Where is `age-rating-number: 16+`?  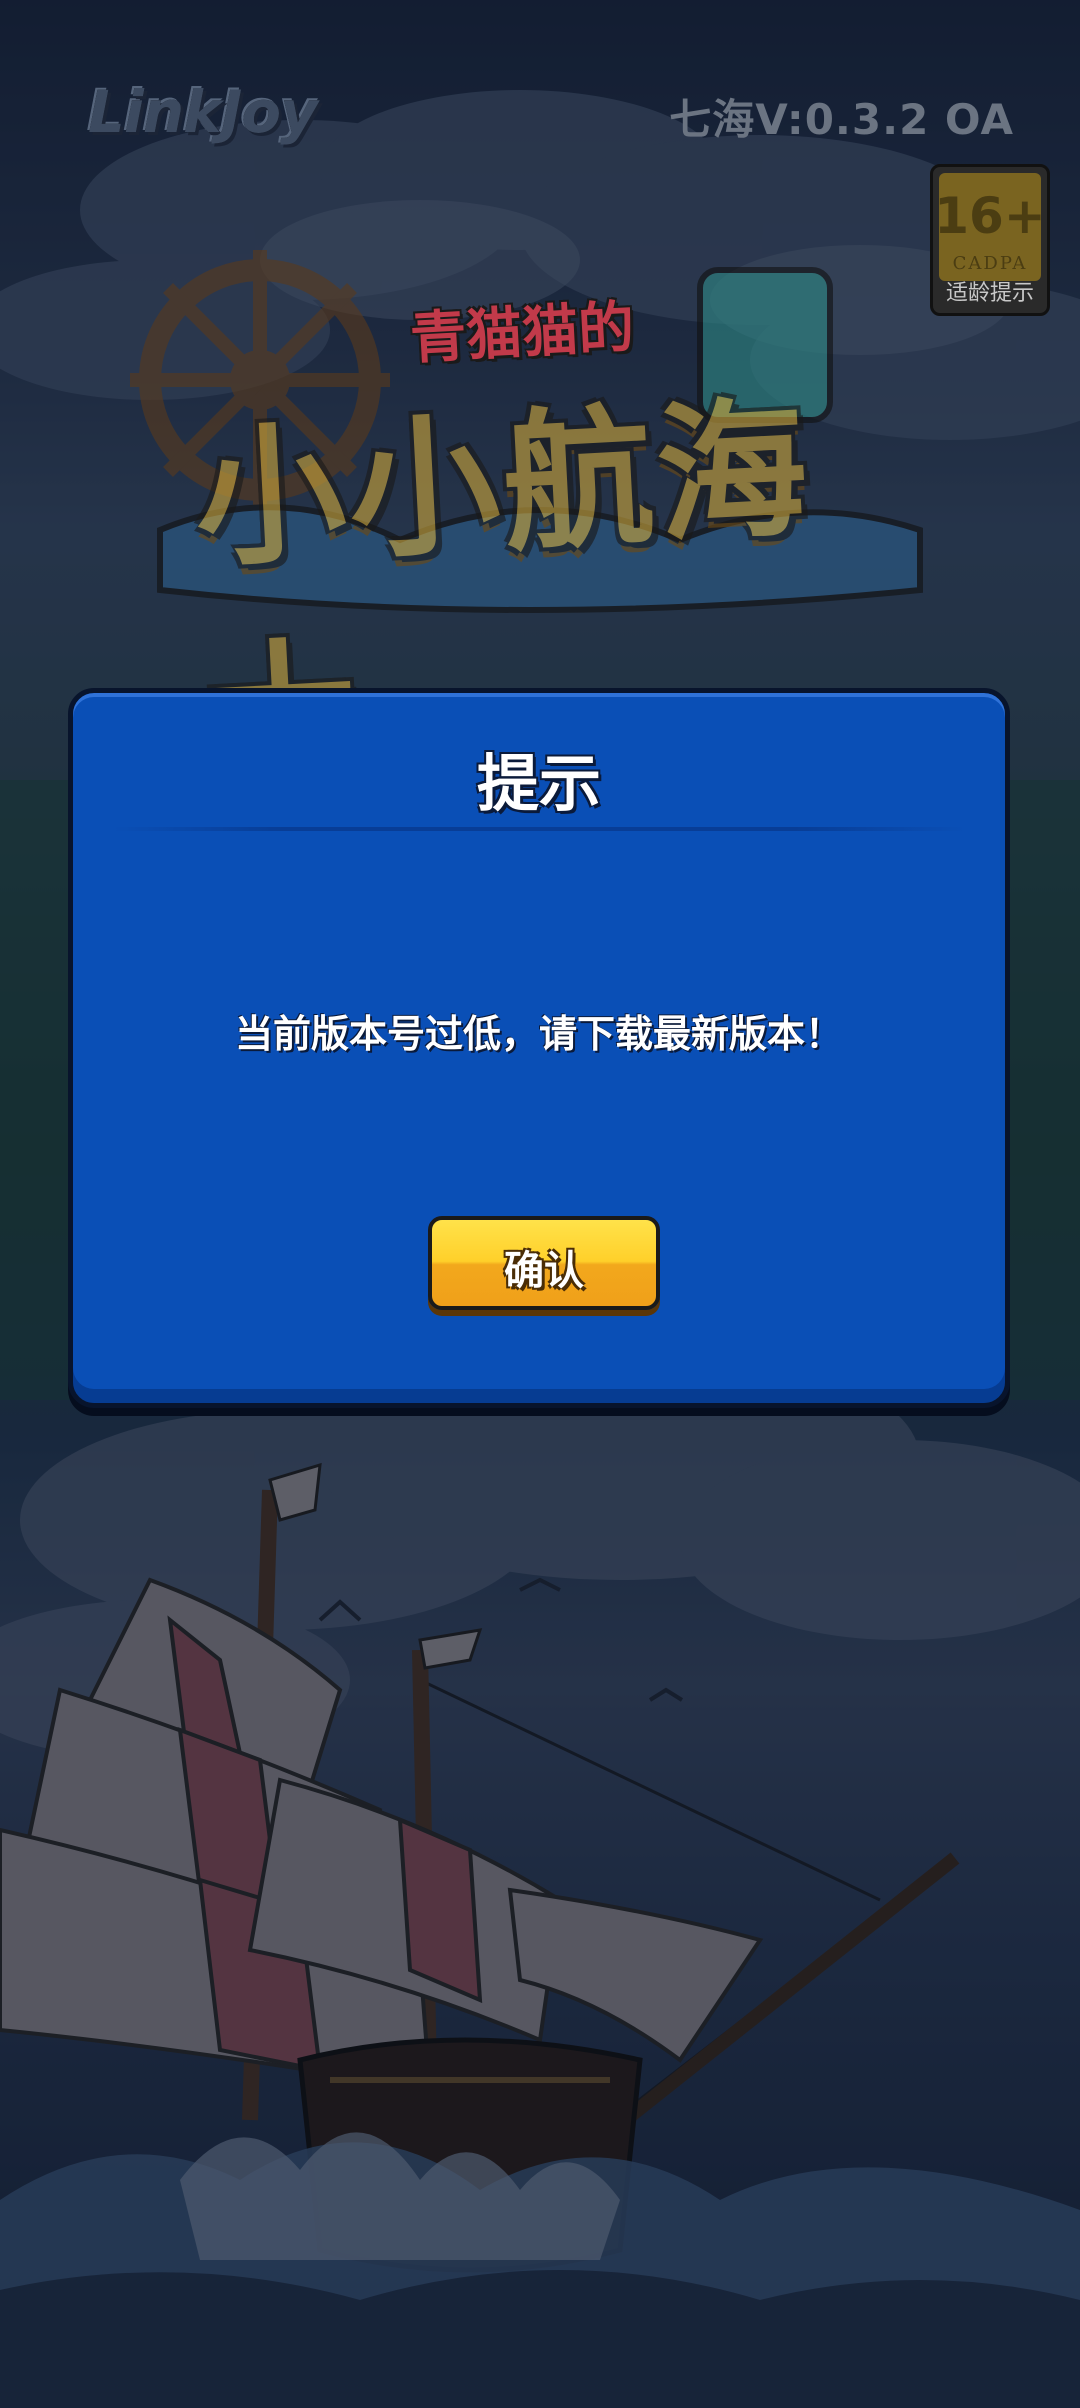
age-rating-number: 16+ is located at coordinates (990, 216).